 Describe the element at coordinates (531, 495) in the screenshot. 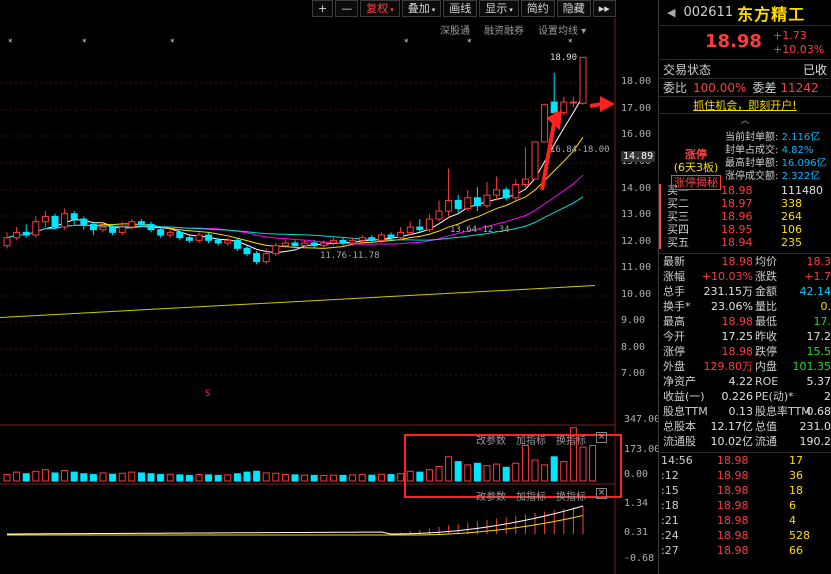

I see `macd-add-indicator: 加指标` at that location.